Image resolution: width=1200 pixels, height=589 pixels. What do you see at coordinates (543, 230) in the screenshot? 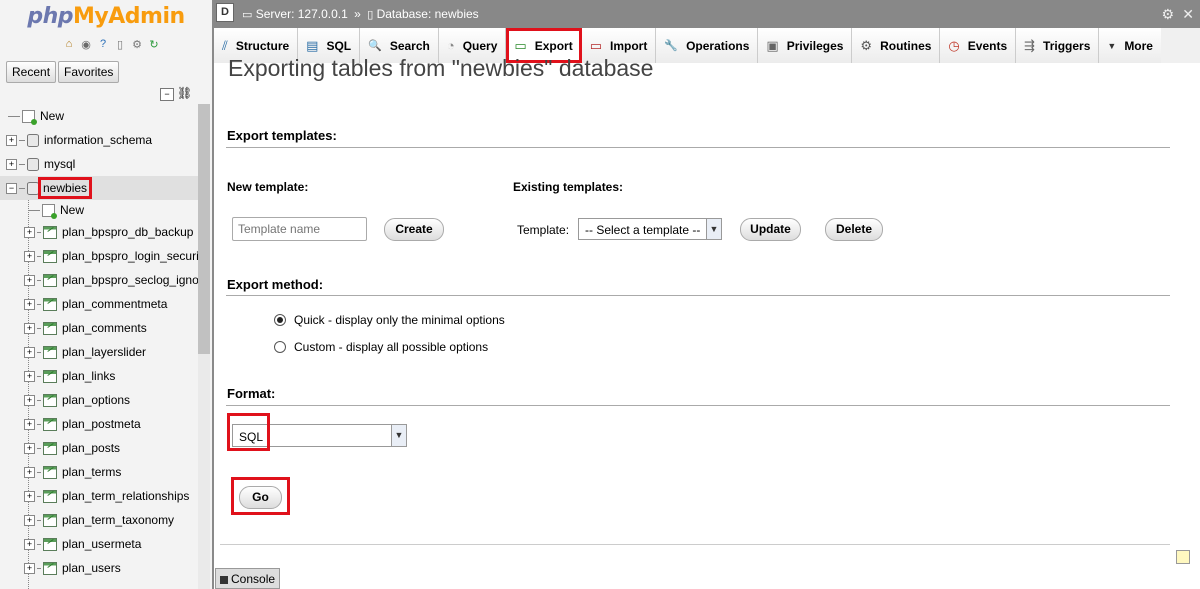
I see `template-label: Template:` at bounding box center [543, 230].